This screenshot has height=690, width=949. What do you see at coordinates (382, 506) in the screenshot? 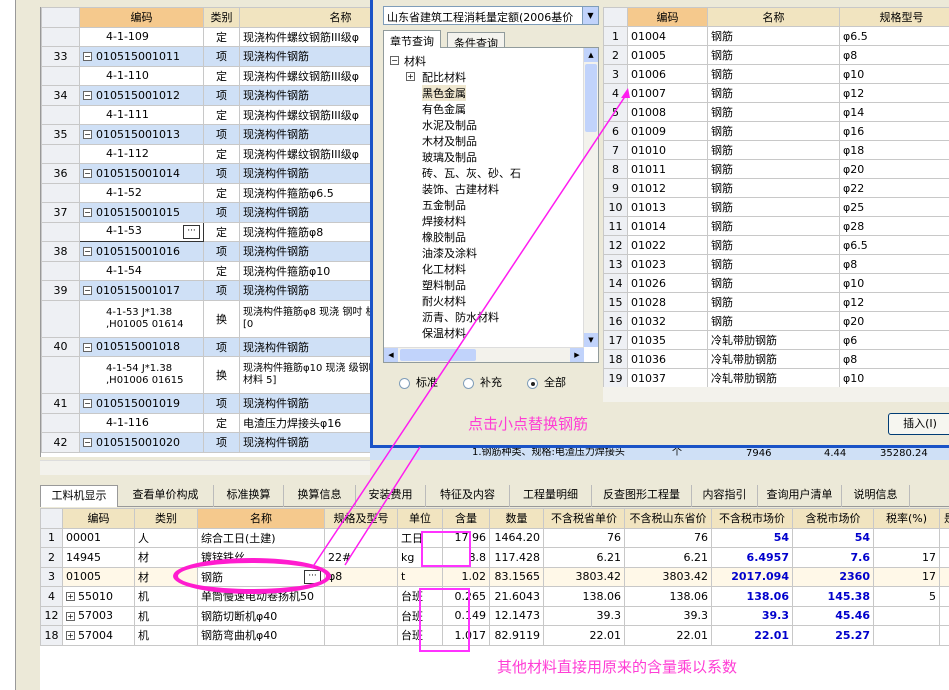
I see `arrow-line-secondary` at bounding box center [382, 506].